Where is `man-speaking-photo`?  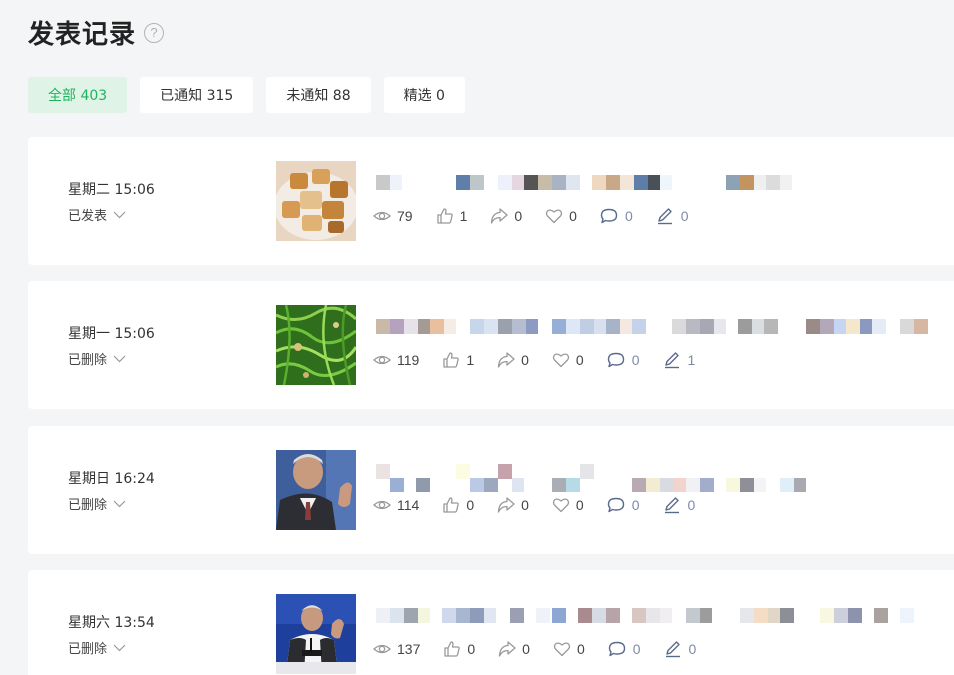
man-speaking-photo is located at coordinates (316, 490).